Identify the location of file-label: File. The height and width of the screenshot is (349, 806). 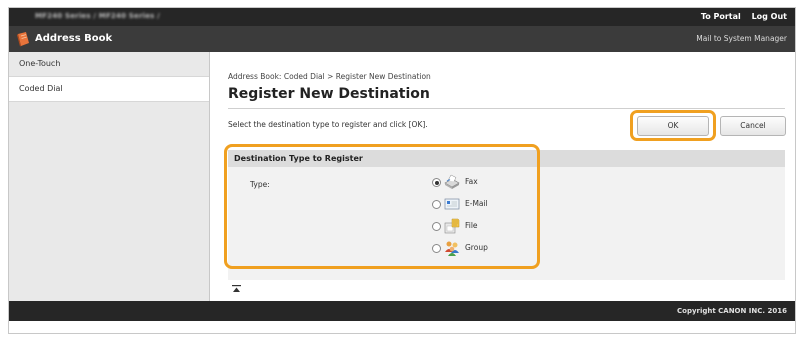
(471, 225).